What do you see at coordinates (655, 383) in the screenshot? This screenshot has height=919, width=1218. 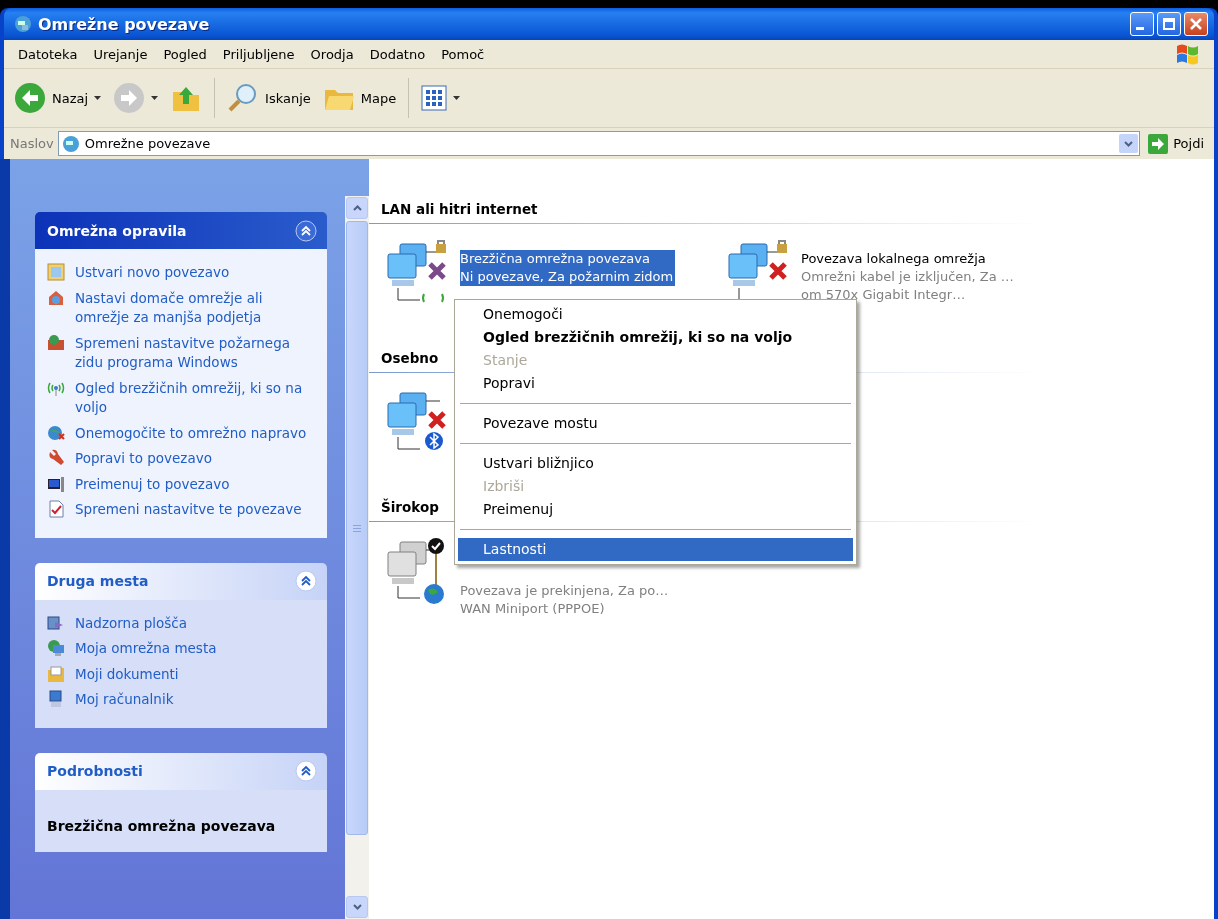 I see `menu-item: Popravi` at bounding box center [655, 383].